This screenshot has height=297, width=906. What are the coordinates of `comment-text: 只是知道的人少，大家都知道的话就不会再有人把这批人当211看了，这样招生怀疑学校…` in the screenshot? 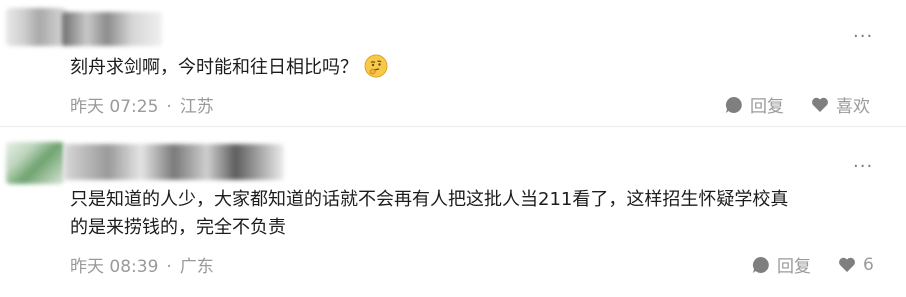 It's located at (429, 214).